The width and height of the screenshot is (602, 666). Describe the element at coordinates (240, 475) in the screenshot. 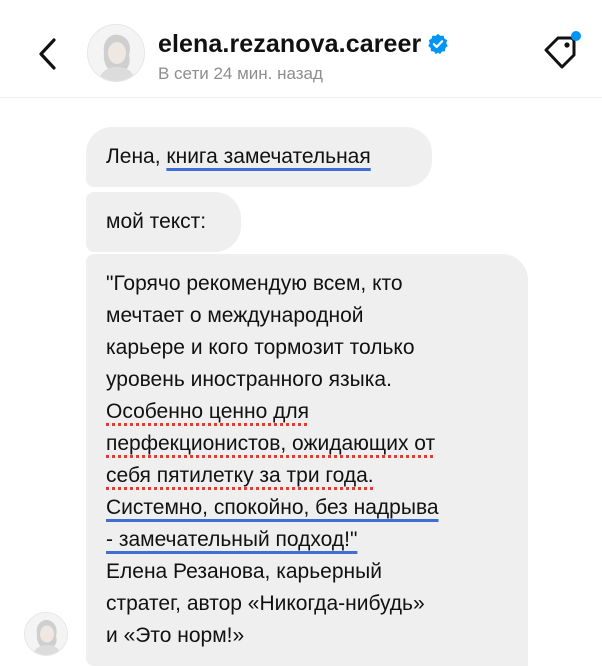

I see `red-dotted-text: себя пятилетку за три года.` at that location.